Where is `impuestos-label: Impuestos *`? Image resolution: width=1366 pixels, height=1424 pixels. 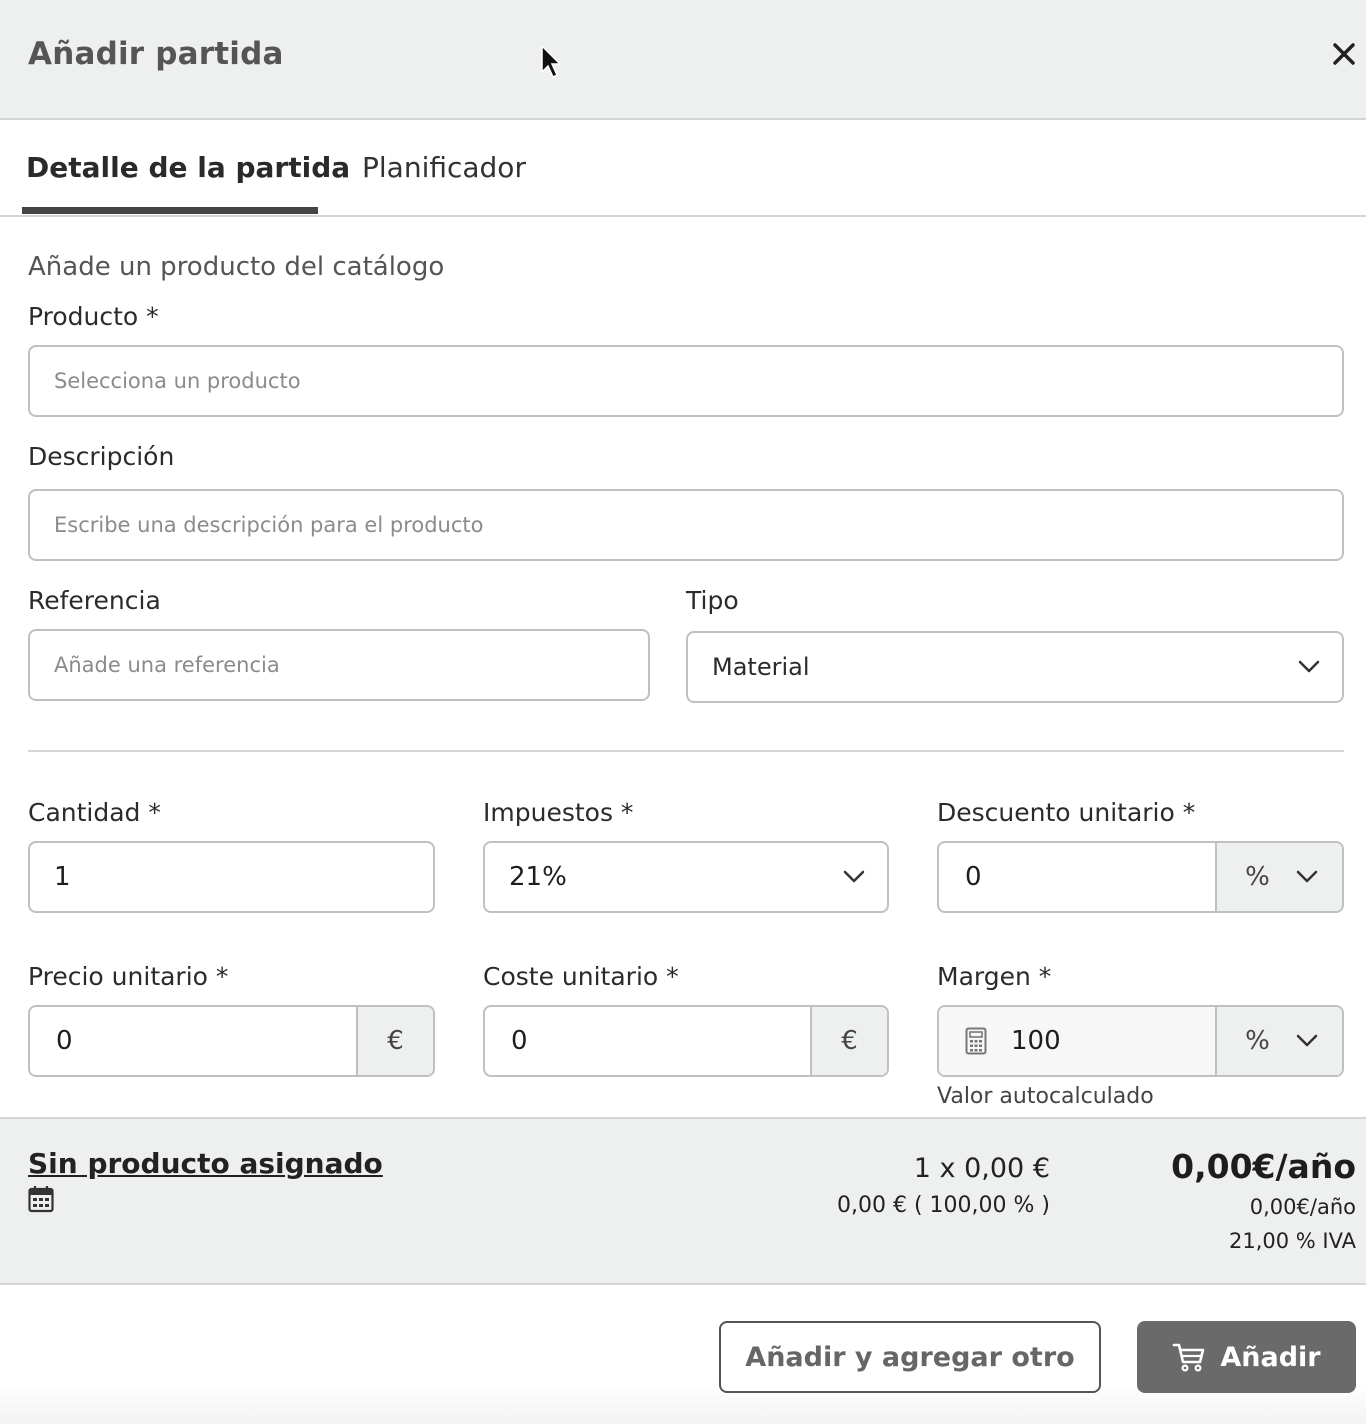 impuestos-label: Impuestos * is located at coordinates (558, 812).